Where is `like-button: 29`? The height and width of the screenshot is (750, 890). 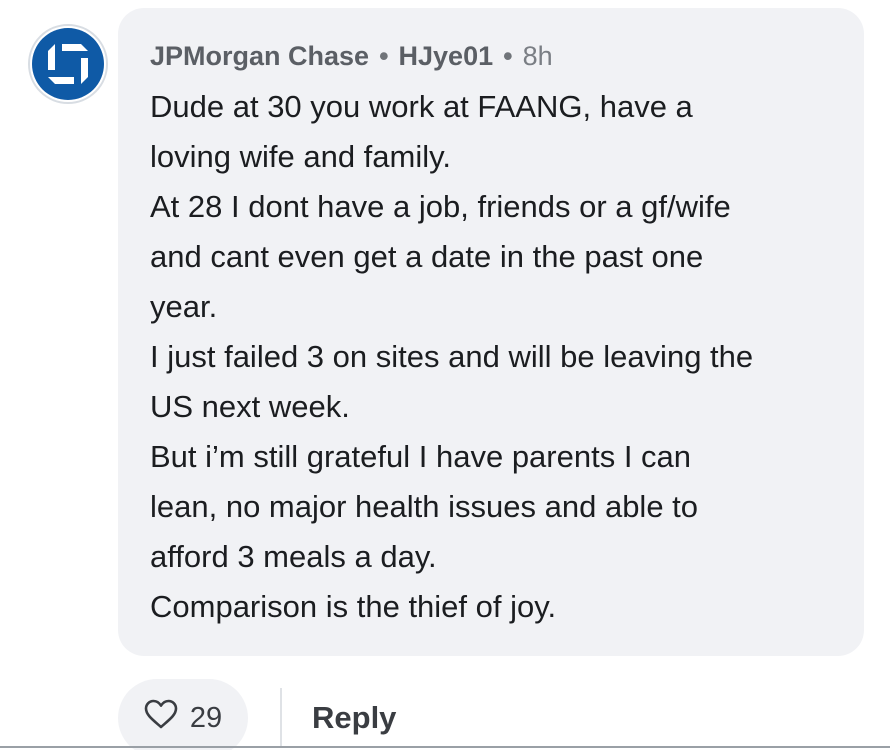 like-button: 29 is located at coordinates (183, 714).